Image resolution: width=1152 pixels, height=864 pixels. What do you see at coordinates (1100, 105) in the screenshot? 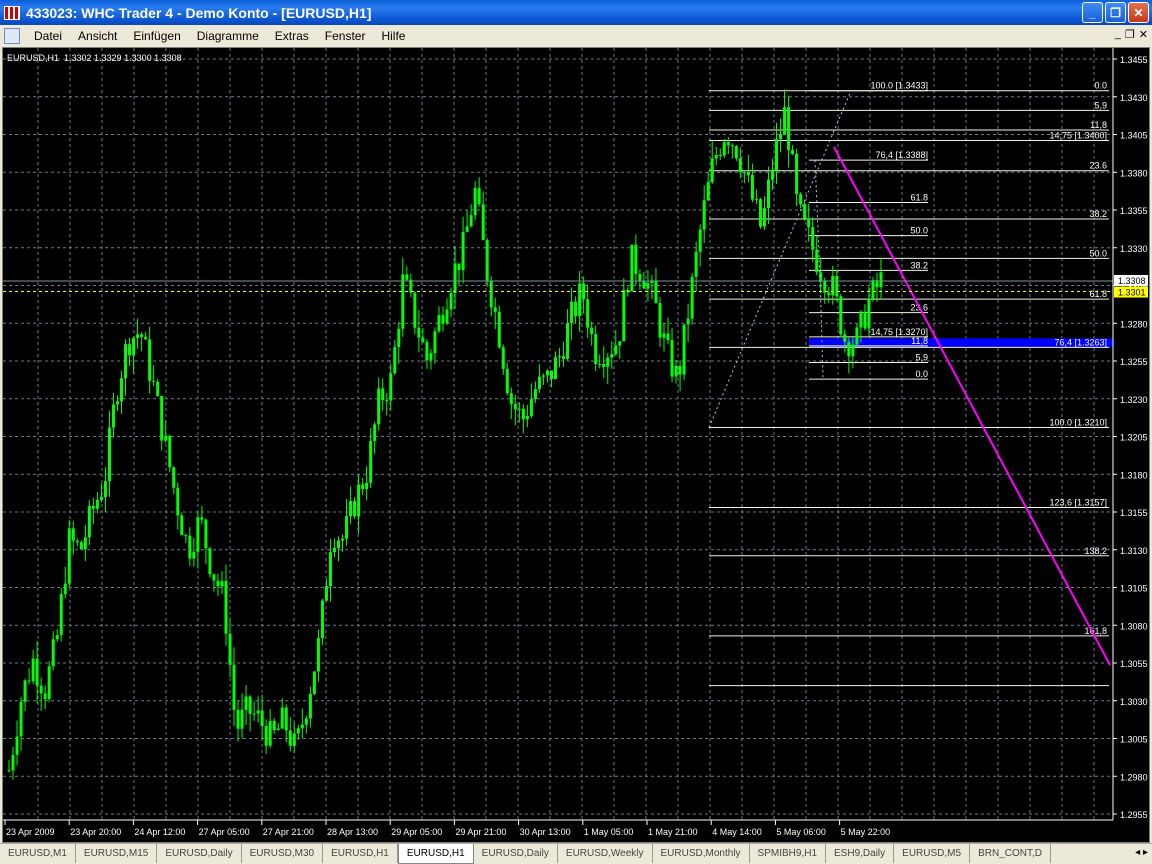
I see `fib-expansion-label: 5,9` at bounding box center [1100, 105].